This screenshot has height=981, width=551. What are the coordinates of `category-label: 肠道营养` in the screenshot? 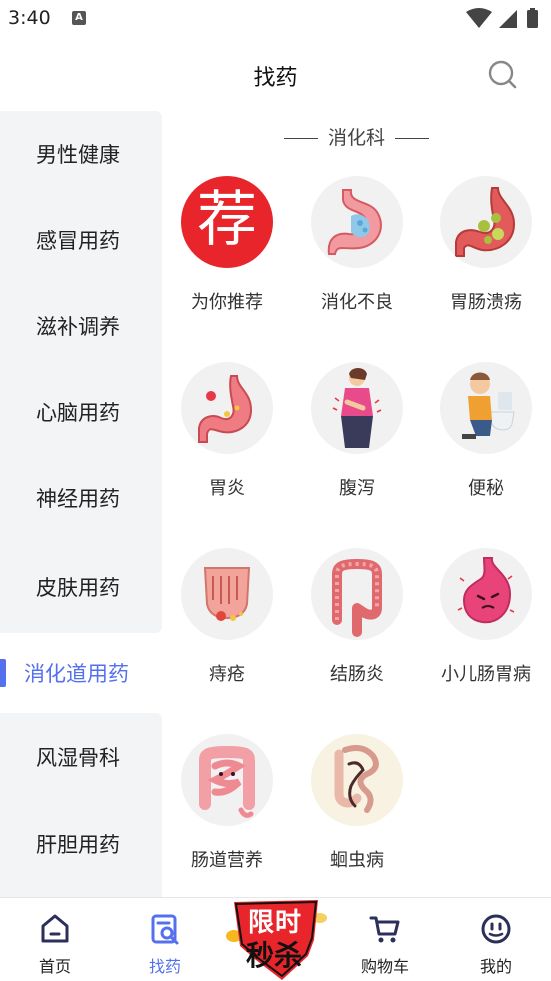 It's located at (227, 860).